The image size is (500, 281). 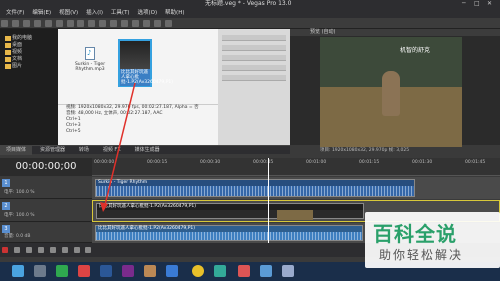 I want to click on watermark-subtitle: 助你轻松解决, so click(x=421, y=255).